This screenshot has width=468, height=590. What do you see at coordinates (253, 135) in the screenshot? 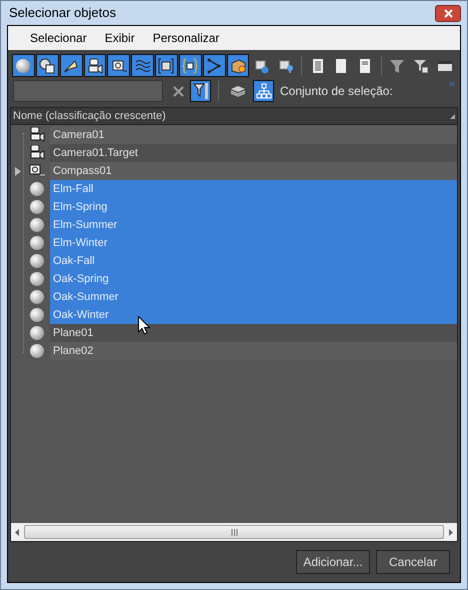
I see `object-list-row: Camera01` at bounding box center [253, 135].